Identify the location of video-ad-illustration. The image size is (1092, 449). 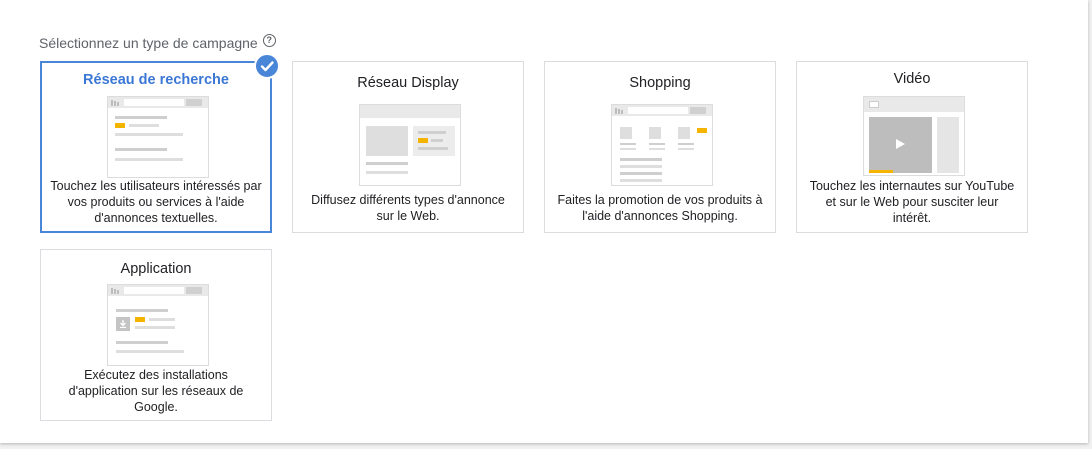
(914, 136).